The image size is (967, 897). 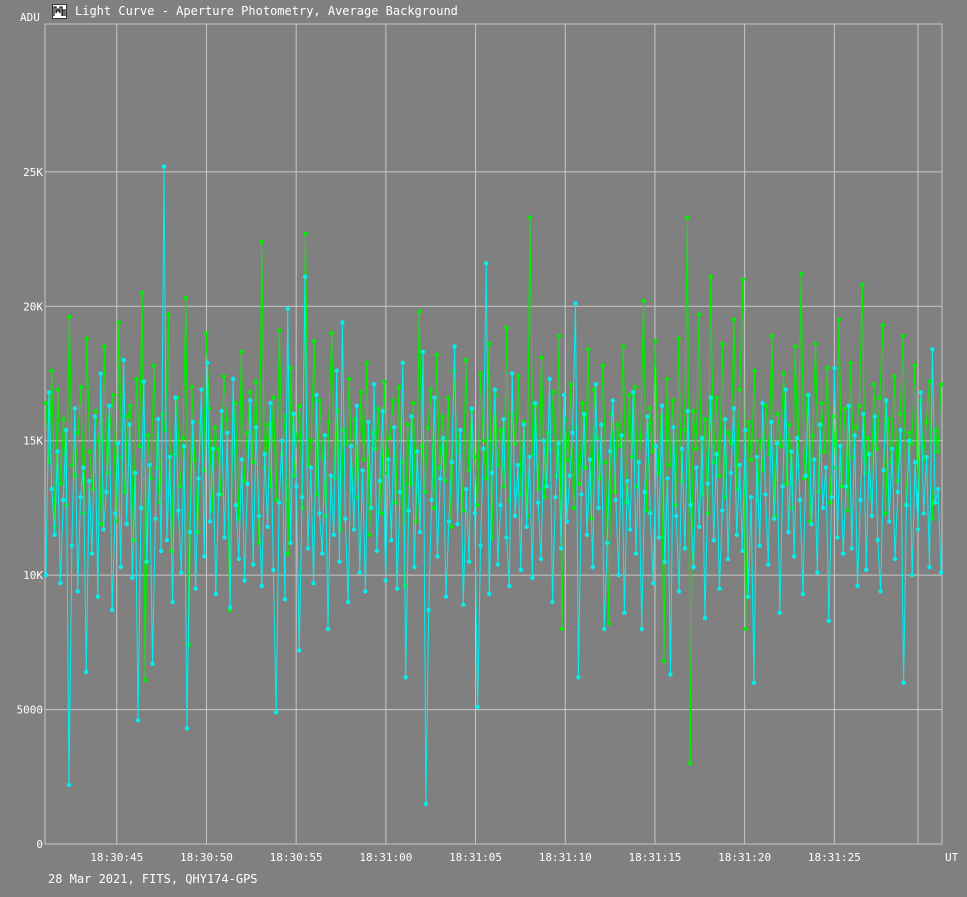 I want to click on light-curve-app-icon, so click(x=59, y=11).